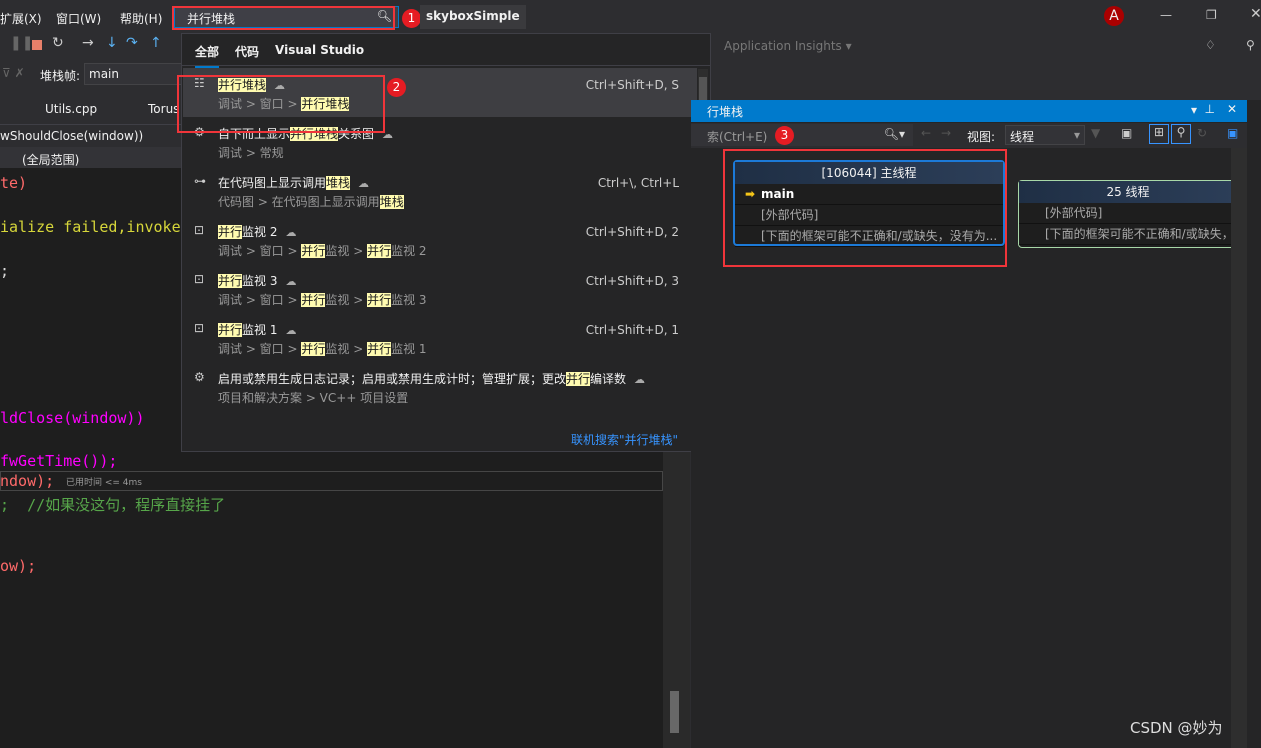  Describe the element at coordinates (112, 43) in the screenshot. I see `step-into-icon: ↓` at that location.